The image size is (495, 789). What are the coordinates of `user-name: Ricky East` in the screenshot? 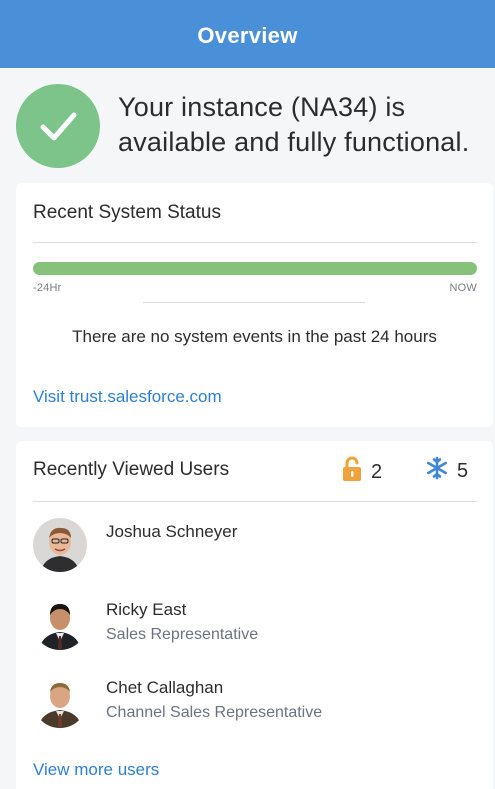 It's located at (146, 609).